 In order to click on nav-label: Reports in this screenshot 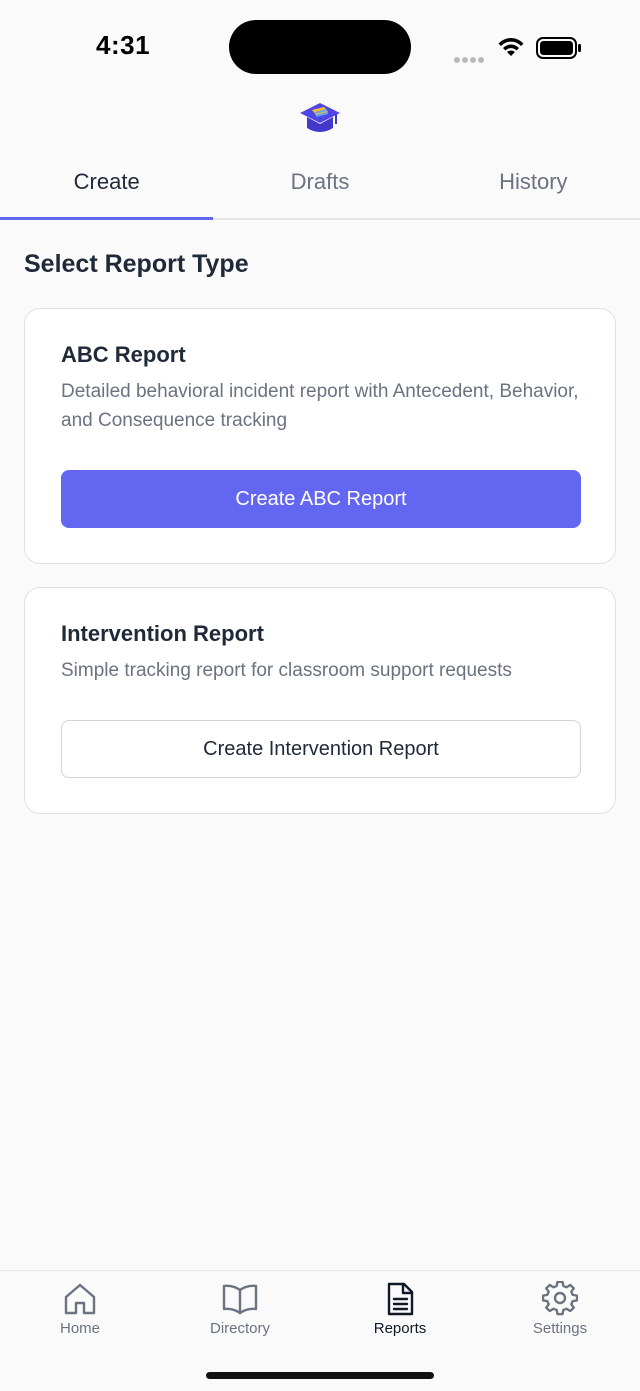, I will do `click(400, 1328)`.